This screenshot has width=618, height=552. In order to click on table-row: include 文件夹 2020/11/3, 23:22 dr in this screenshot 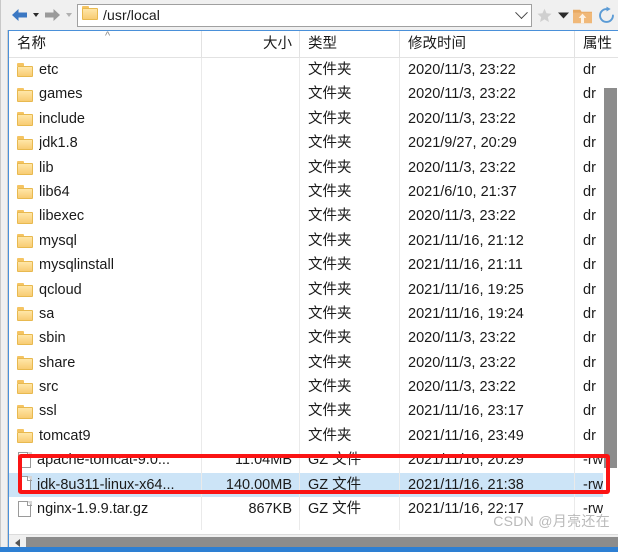, I will do `click(313, 119)`.